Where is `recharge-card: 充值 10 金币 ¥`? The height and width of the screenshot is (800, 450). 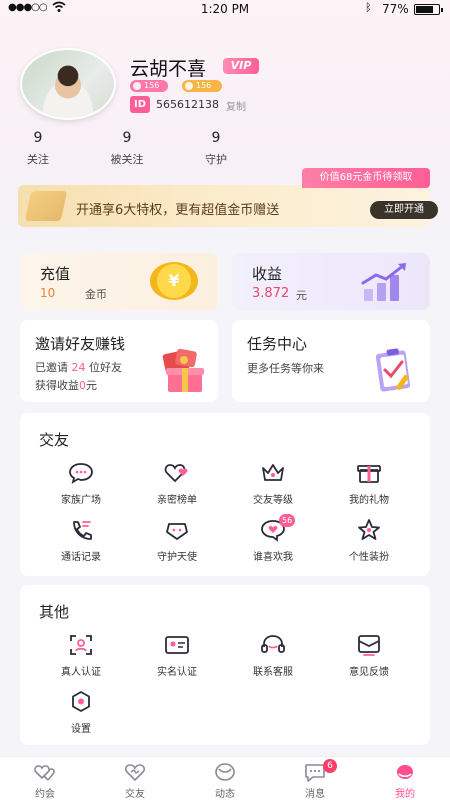
recharge-card: 充值 10 金币 ¥ is located at coordinates (119, 281).